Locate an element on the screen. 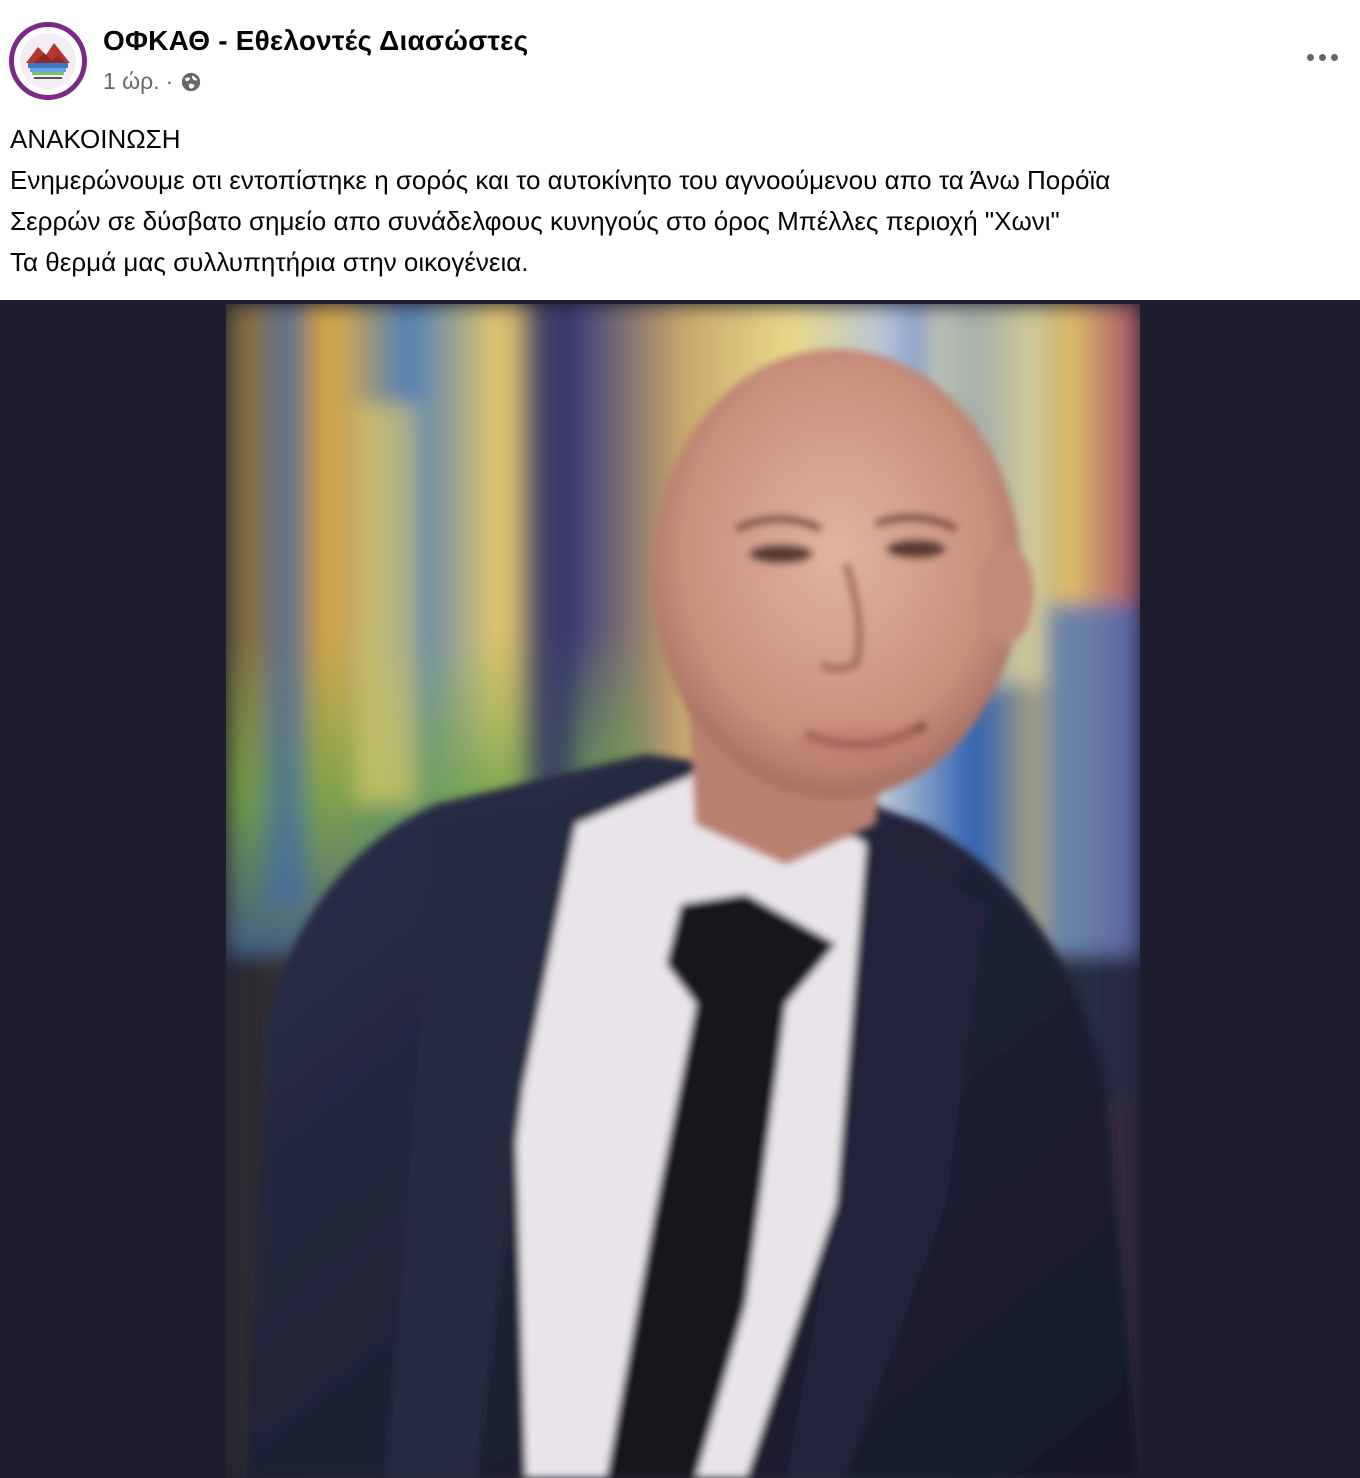 The width and height of the screenshot is (1360, 1478). organization-logo is located at coordinates (48, 61).